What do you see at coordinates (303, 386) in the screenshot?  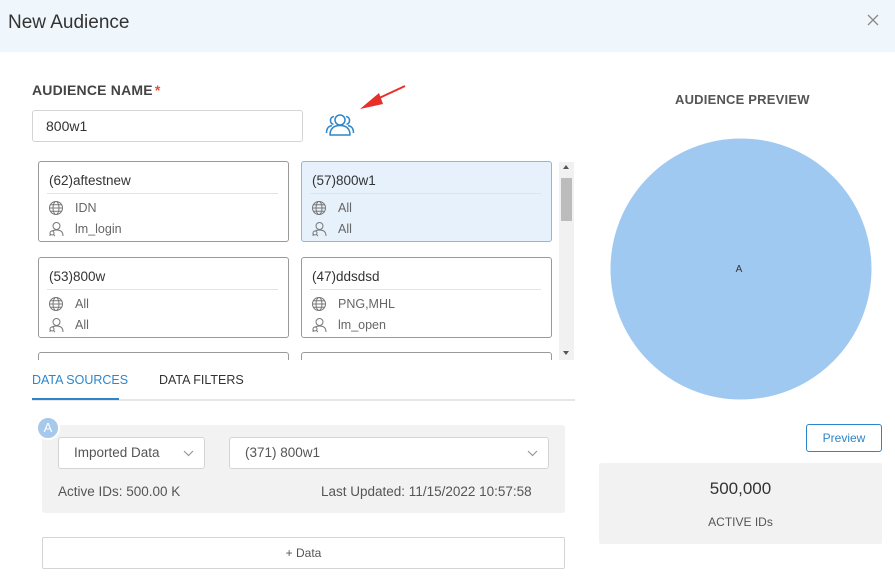 I see `data-tabs: DATA SOURCES DATA FILTERS` at bounding box center [303, 386].